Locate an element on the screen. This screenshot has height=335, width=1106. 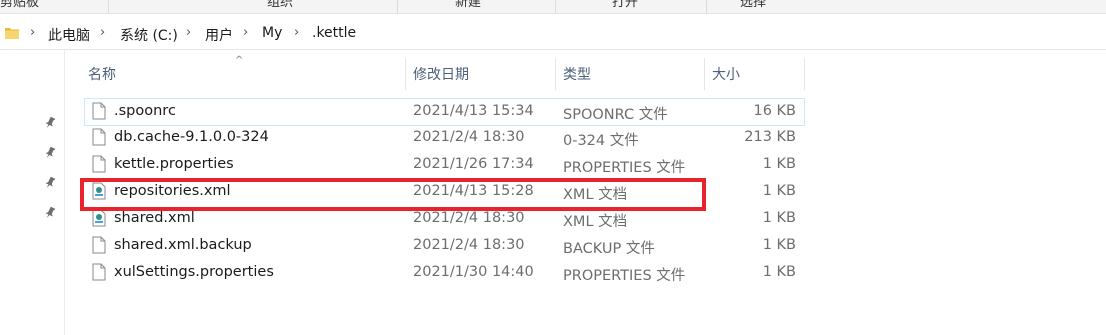
ribbon-select: 选择 is located at coordinates (753, 5).